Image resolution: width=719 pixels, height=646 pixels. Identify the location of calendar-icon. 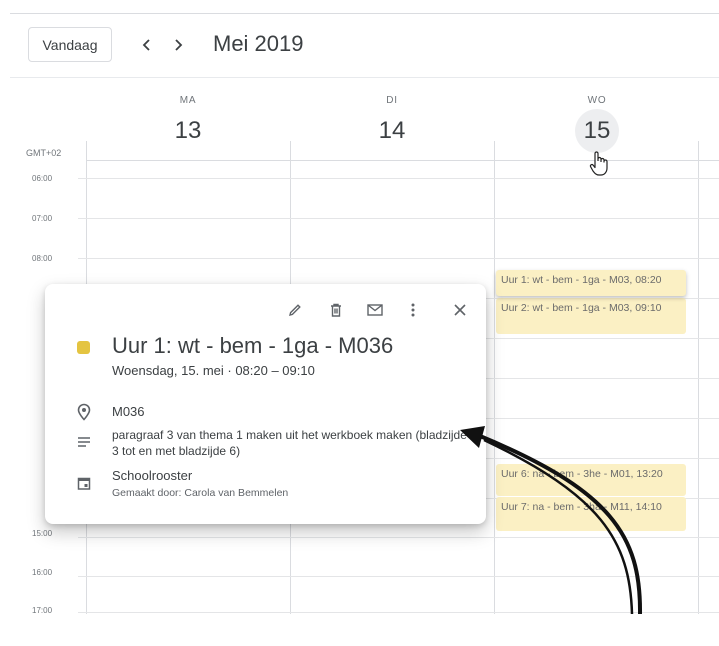
(84, 483).